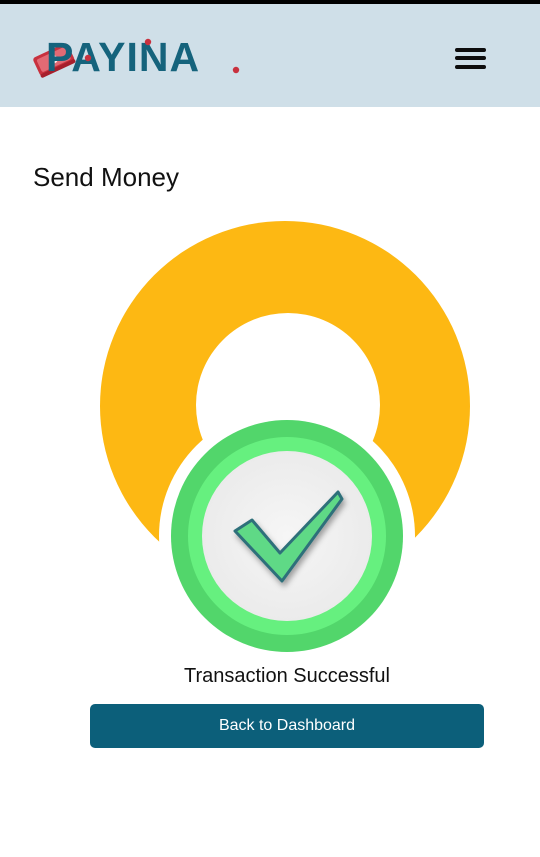  I want to click on transaction-status-message: Transaction Successful, so click(286, 676).